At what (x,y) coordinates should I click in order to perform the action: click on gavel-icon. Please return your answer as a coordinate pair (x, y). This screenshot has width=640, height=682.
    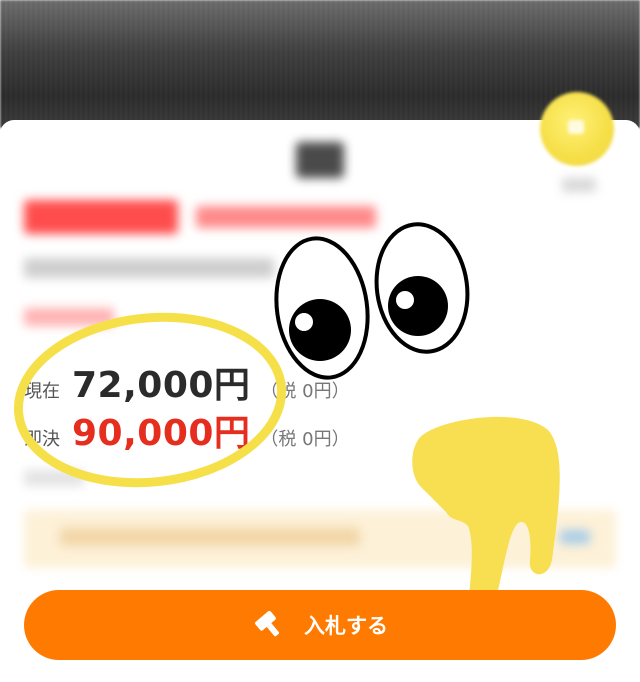
    Looking at the image, I should click on (267, 623).